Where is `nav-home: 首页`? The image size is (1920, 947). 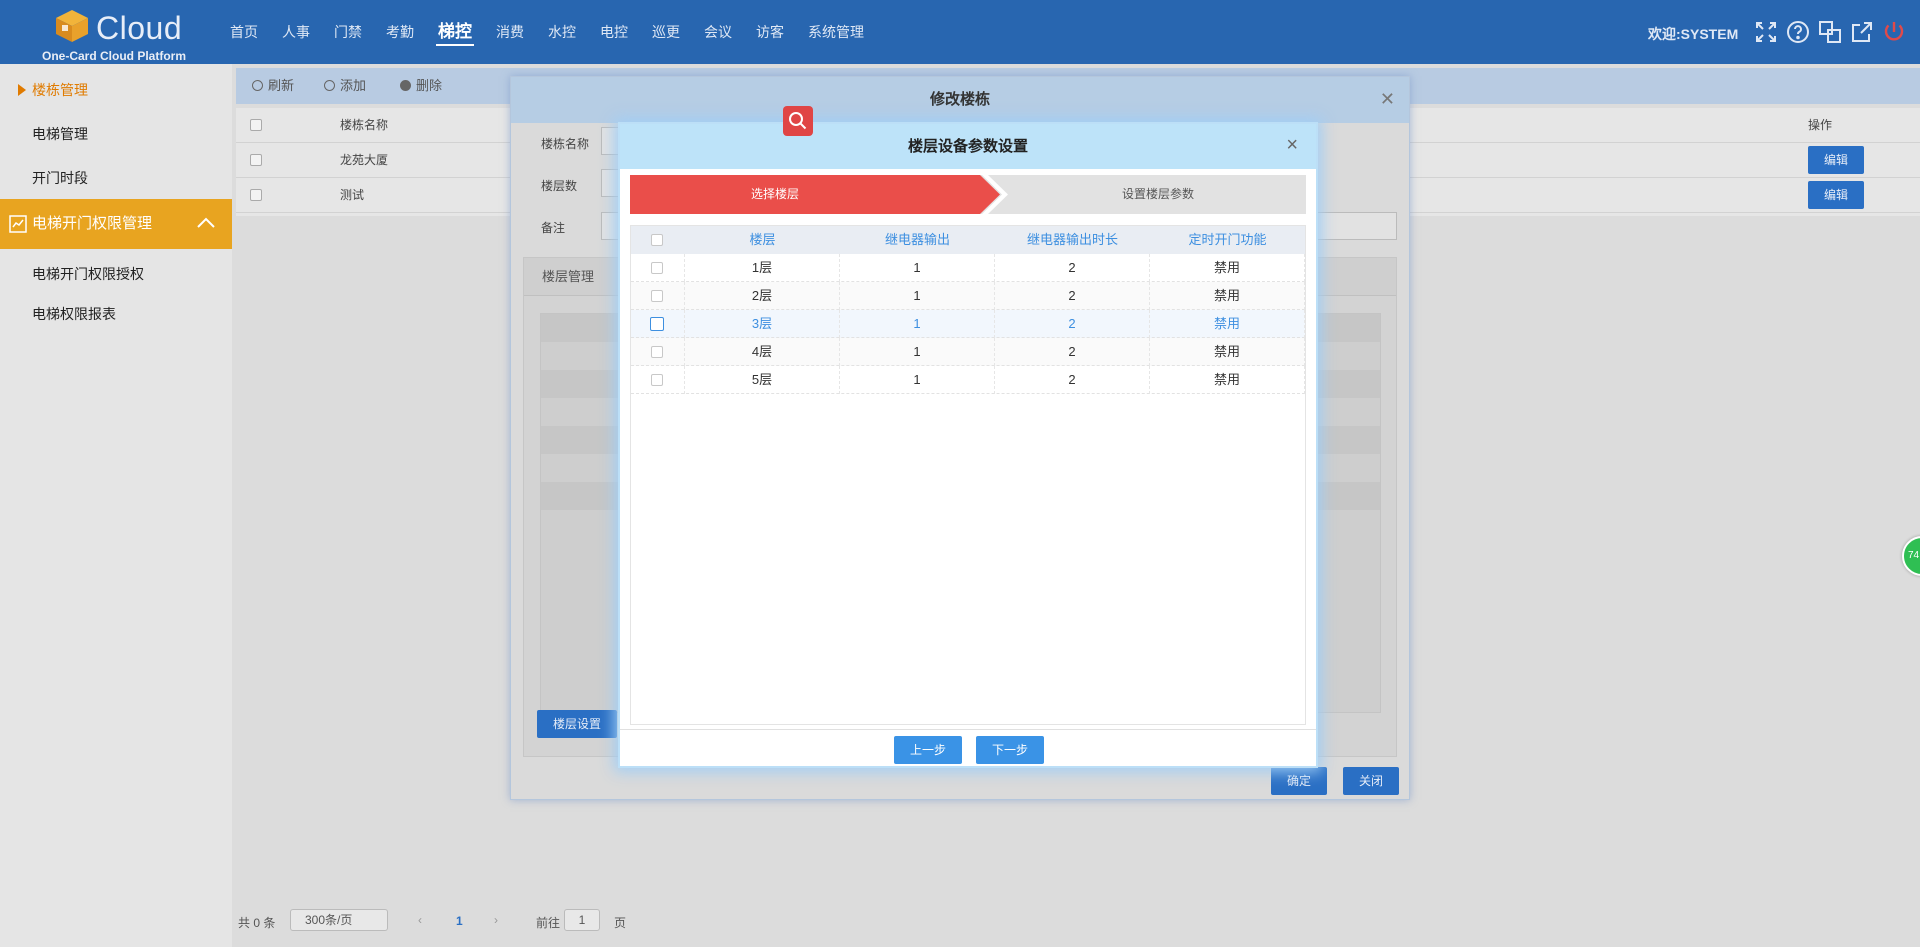
nav-home: 首页 is located at coordinates (244, 32).